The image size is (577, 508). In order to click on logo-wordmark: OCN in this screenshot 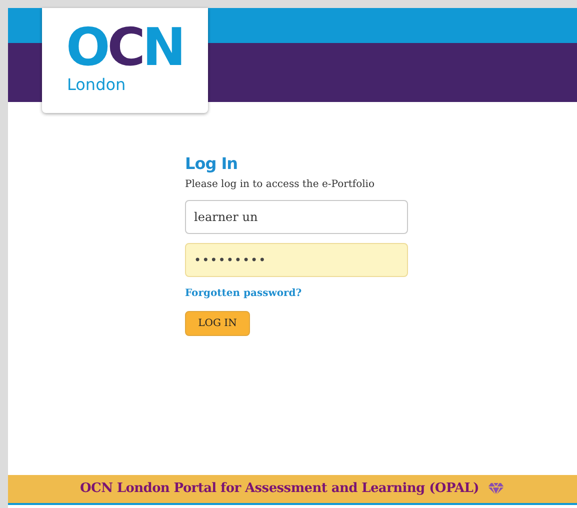, I will do `click(125, 48)`.